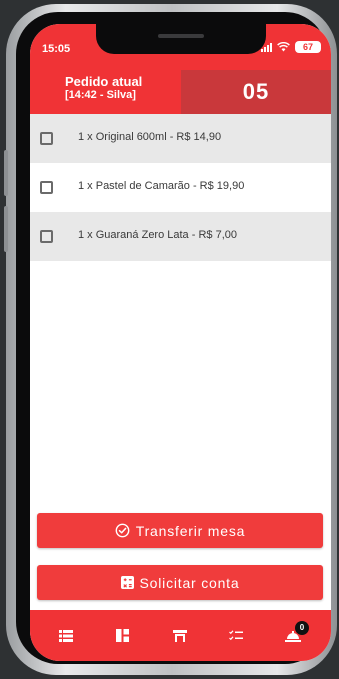 The width and height of the screenshot is (339, 679). What do you see at coordinates (189, 582) in the screenshot?
I see `request-bill-label: Solicitar conta` at bounding box center [189, 582].